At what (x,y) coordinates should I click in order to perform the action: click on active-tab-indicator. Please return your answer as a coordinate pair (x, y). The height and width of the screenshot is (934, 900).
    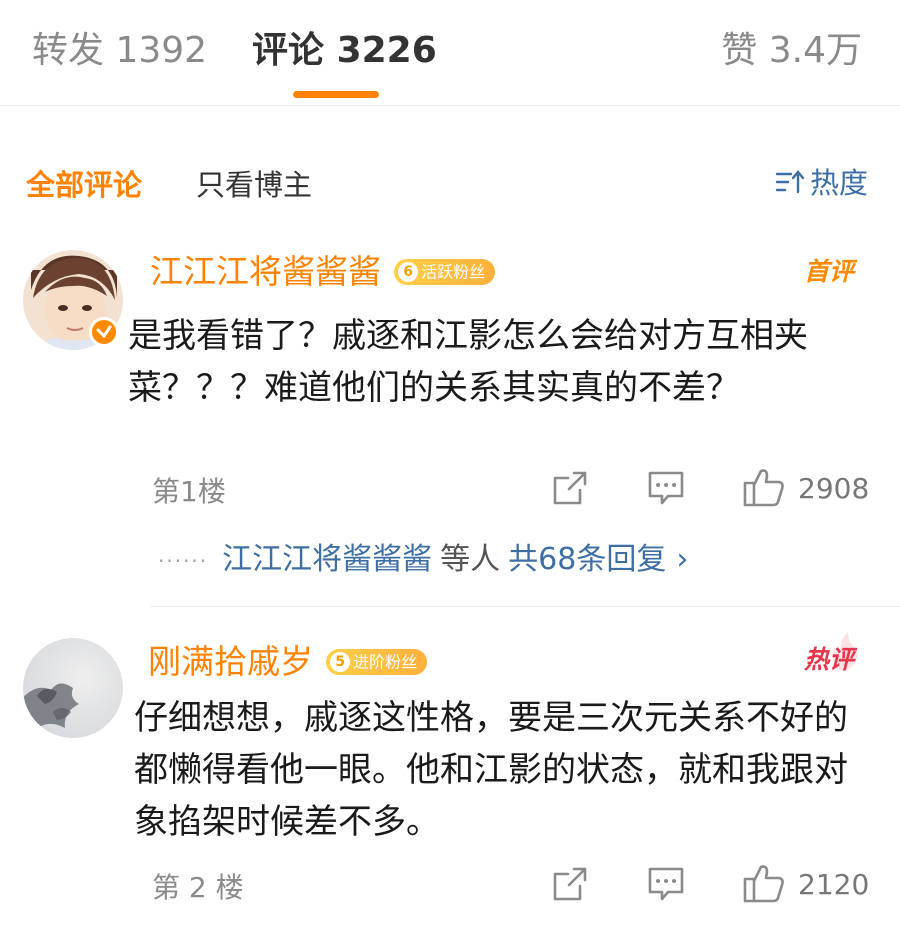
    Looking at the image, I should click on (336, 94).